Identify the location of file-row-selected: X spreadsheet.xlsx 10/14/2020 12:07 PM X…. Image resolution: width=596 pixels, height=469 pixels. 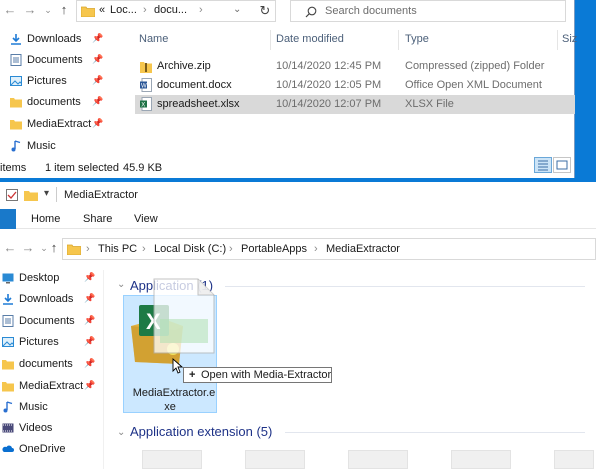
(355, 104).